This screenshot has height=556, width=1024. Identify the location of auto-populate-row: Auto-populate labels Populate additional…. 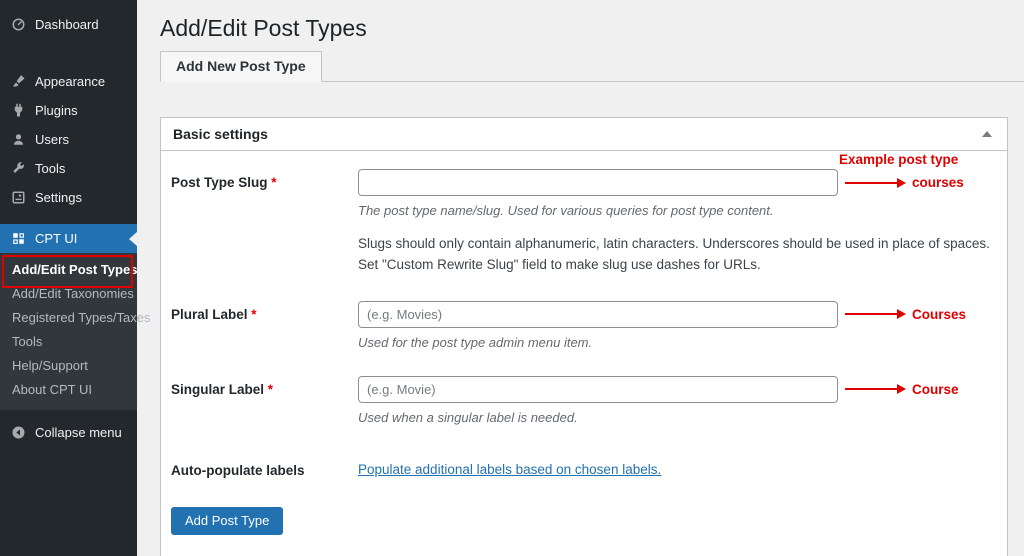
(583, 468).